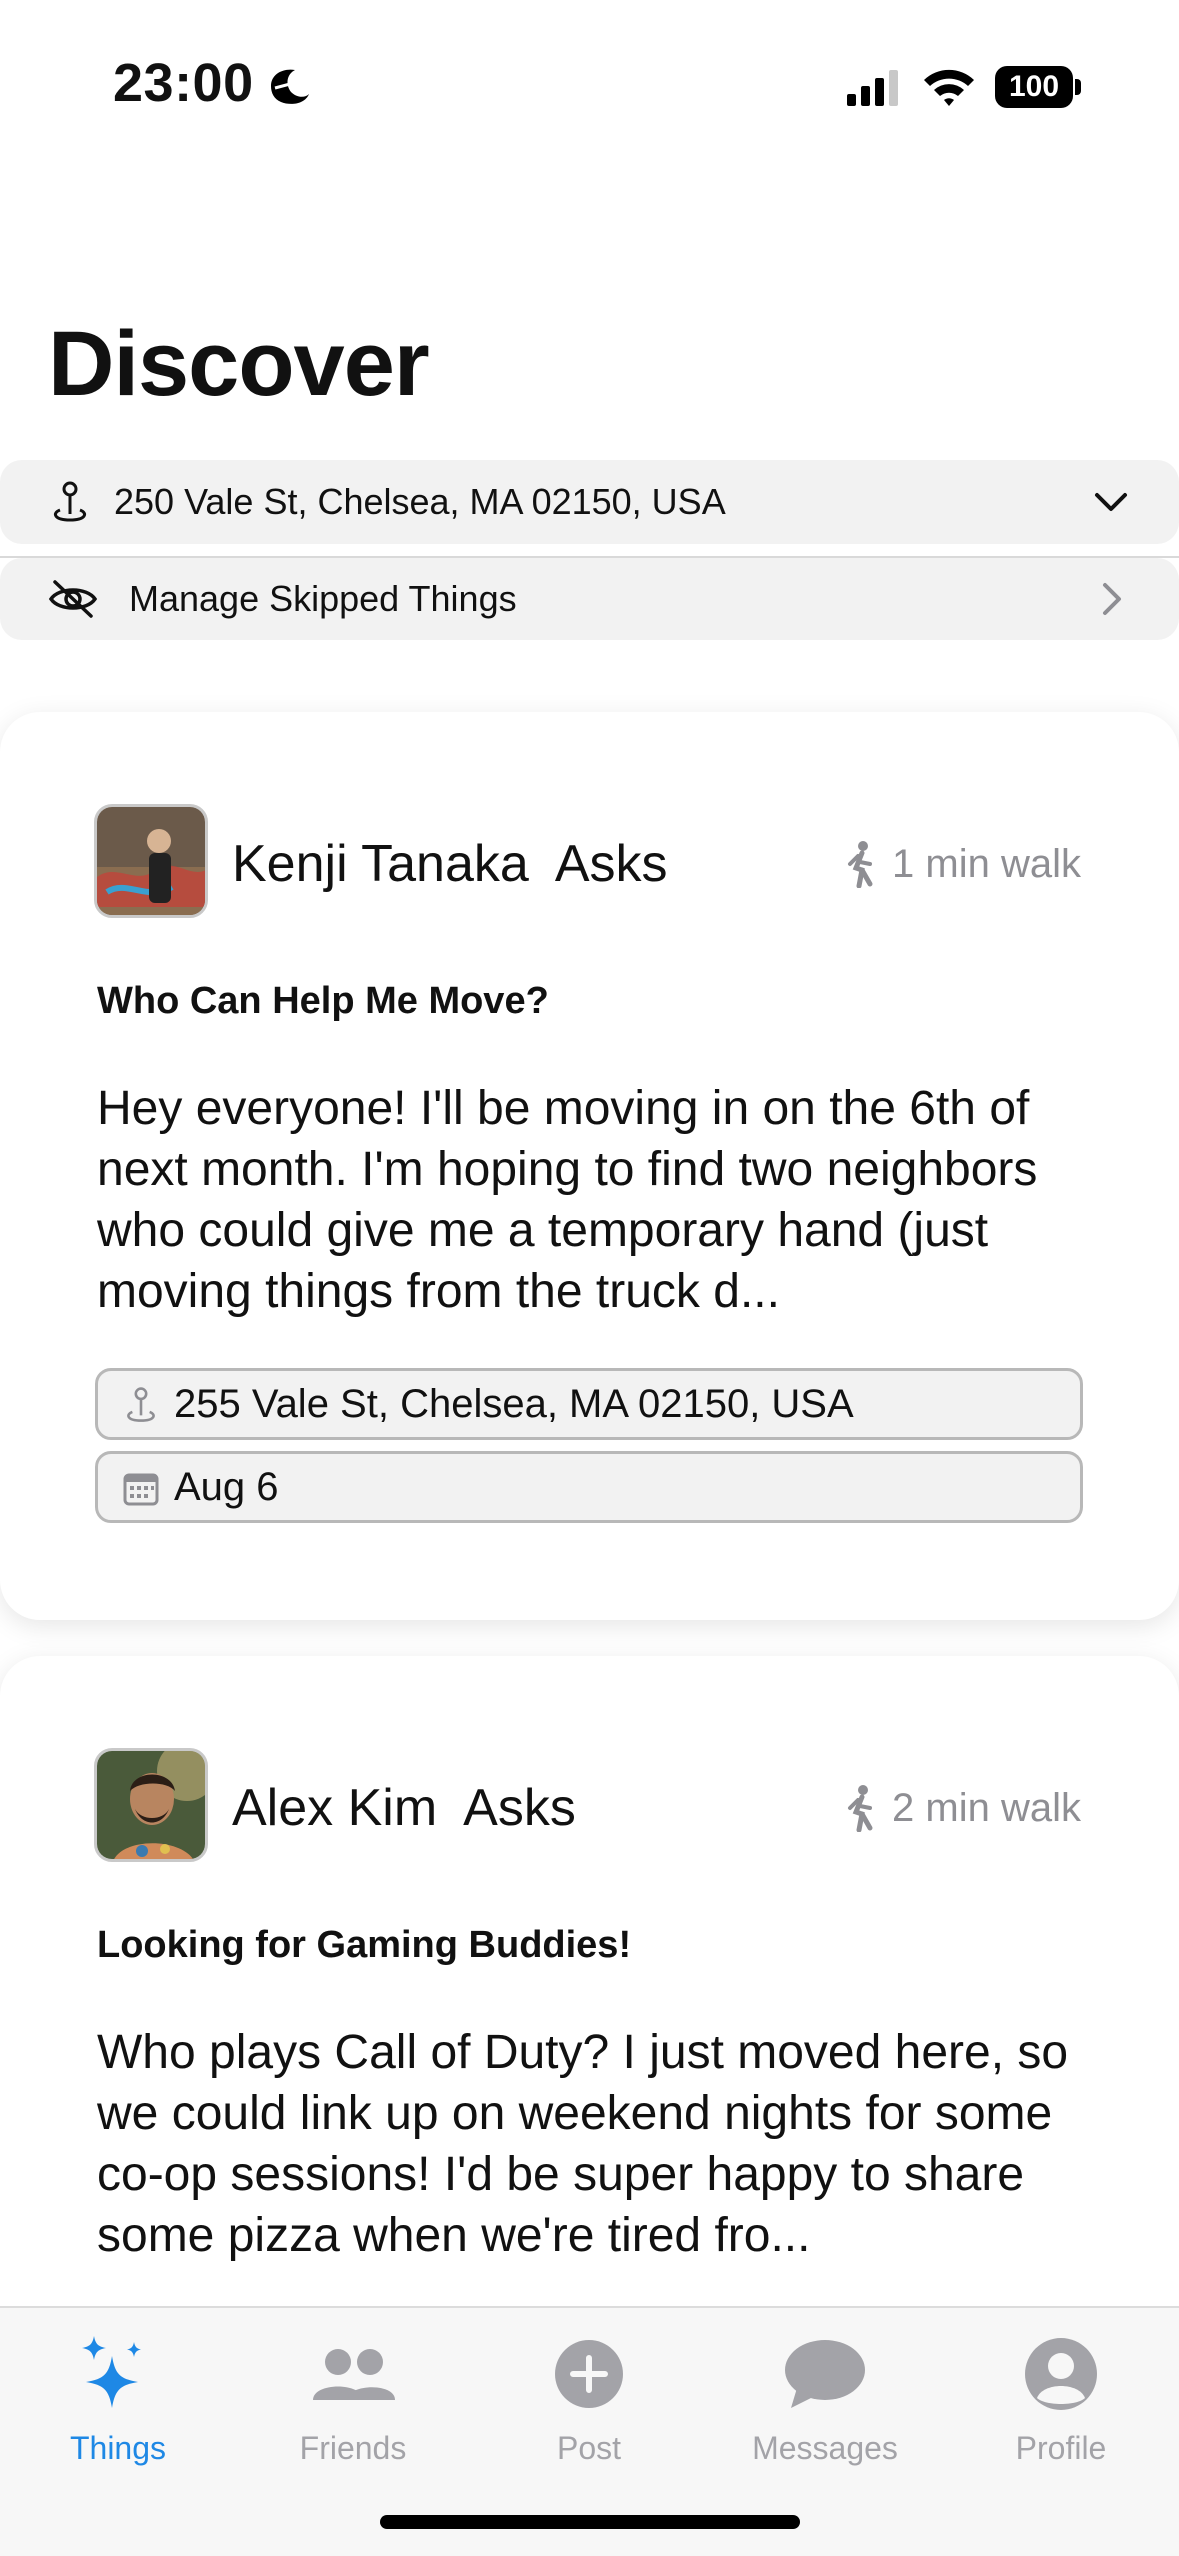 The image size is (1179, 2556). I want to click on person-circle-icon, so click(1061, 2374).